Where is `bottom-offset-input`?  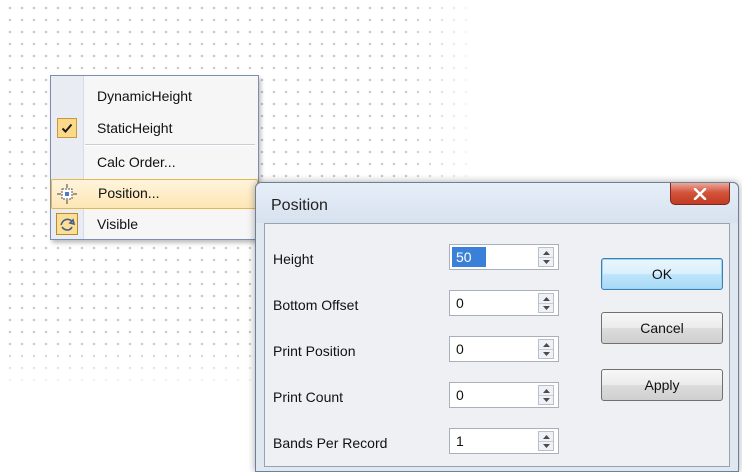 bottom-offset-input is located at coordinates (492, 303).